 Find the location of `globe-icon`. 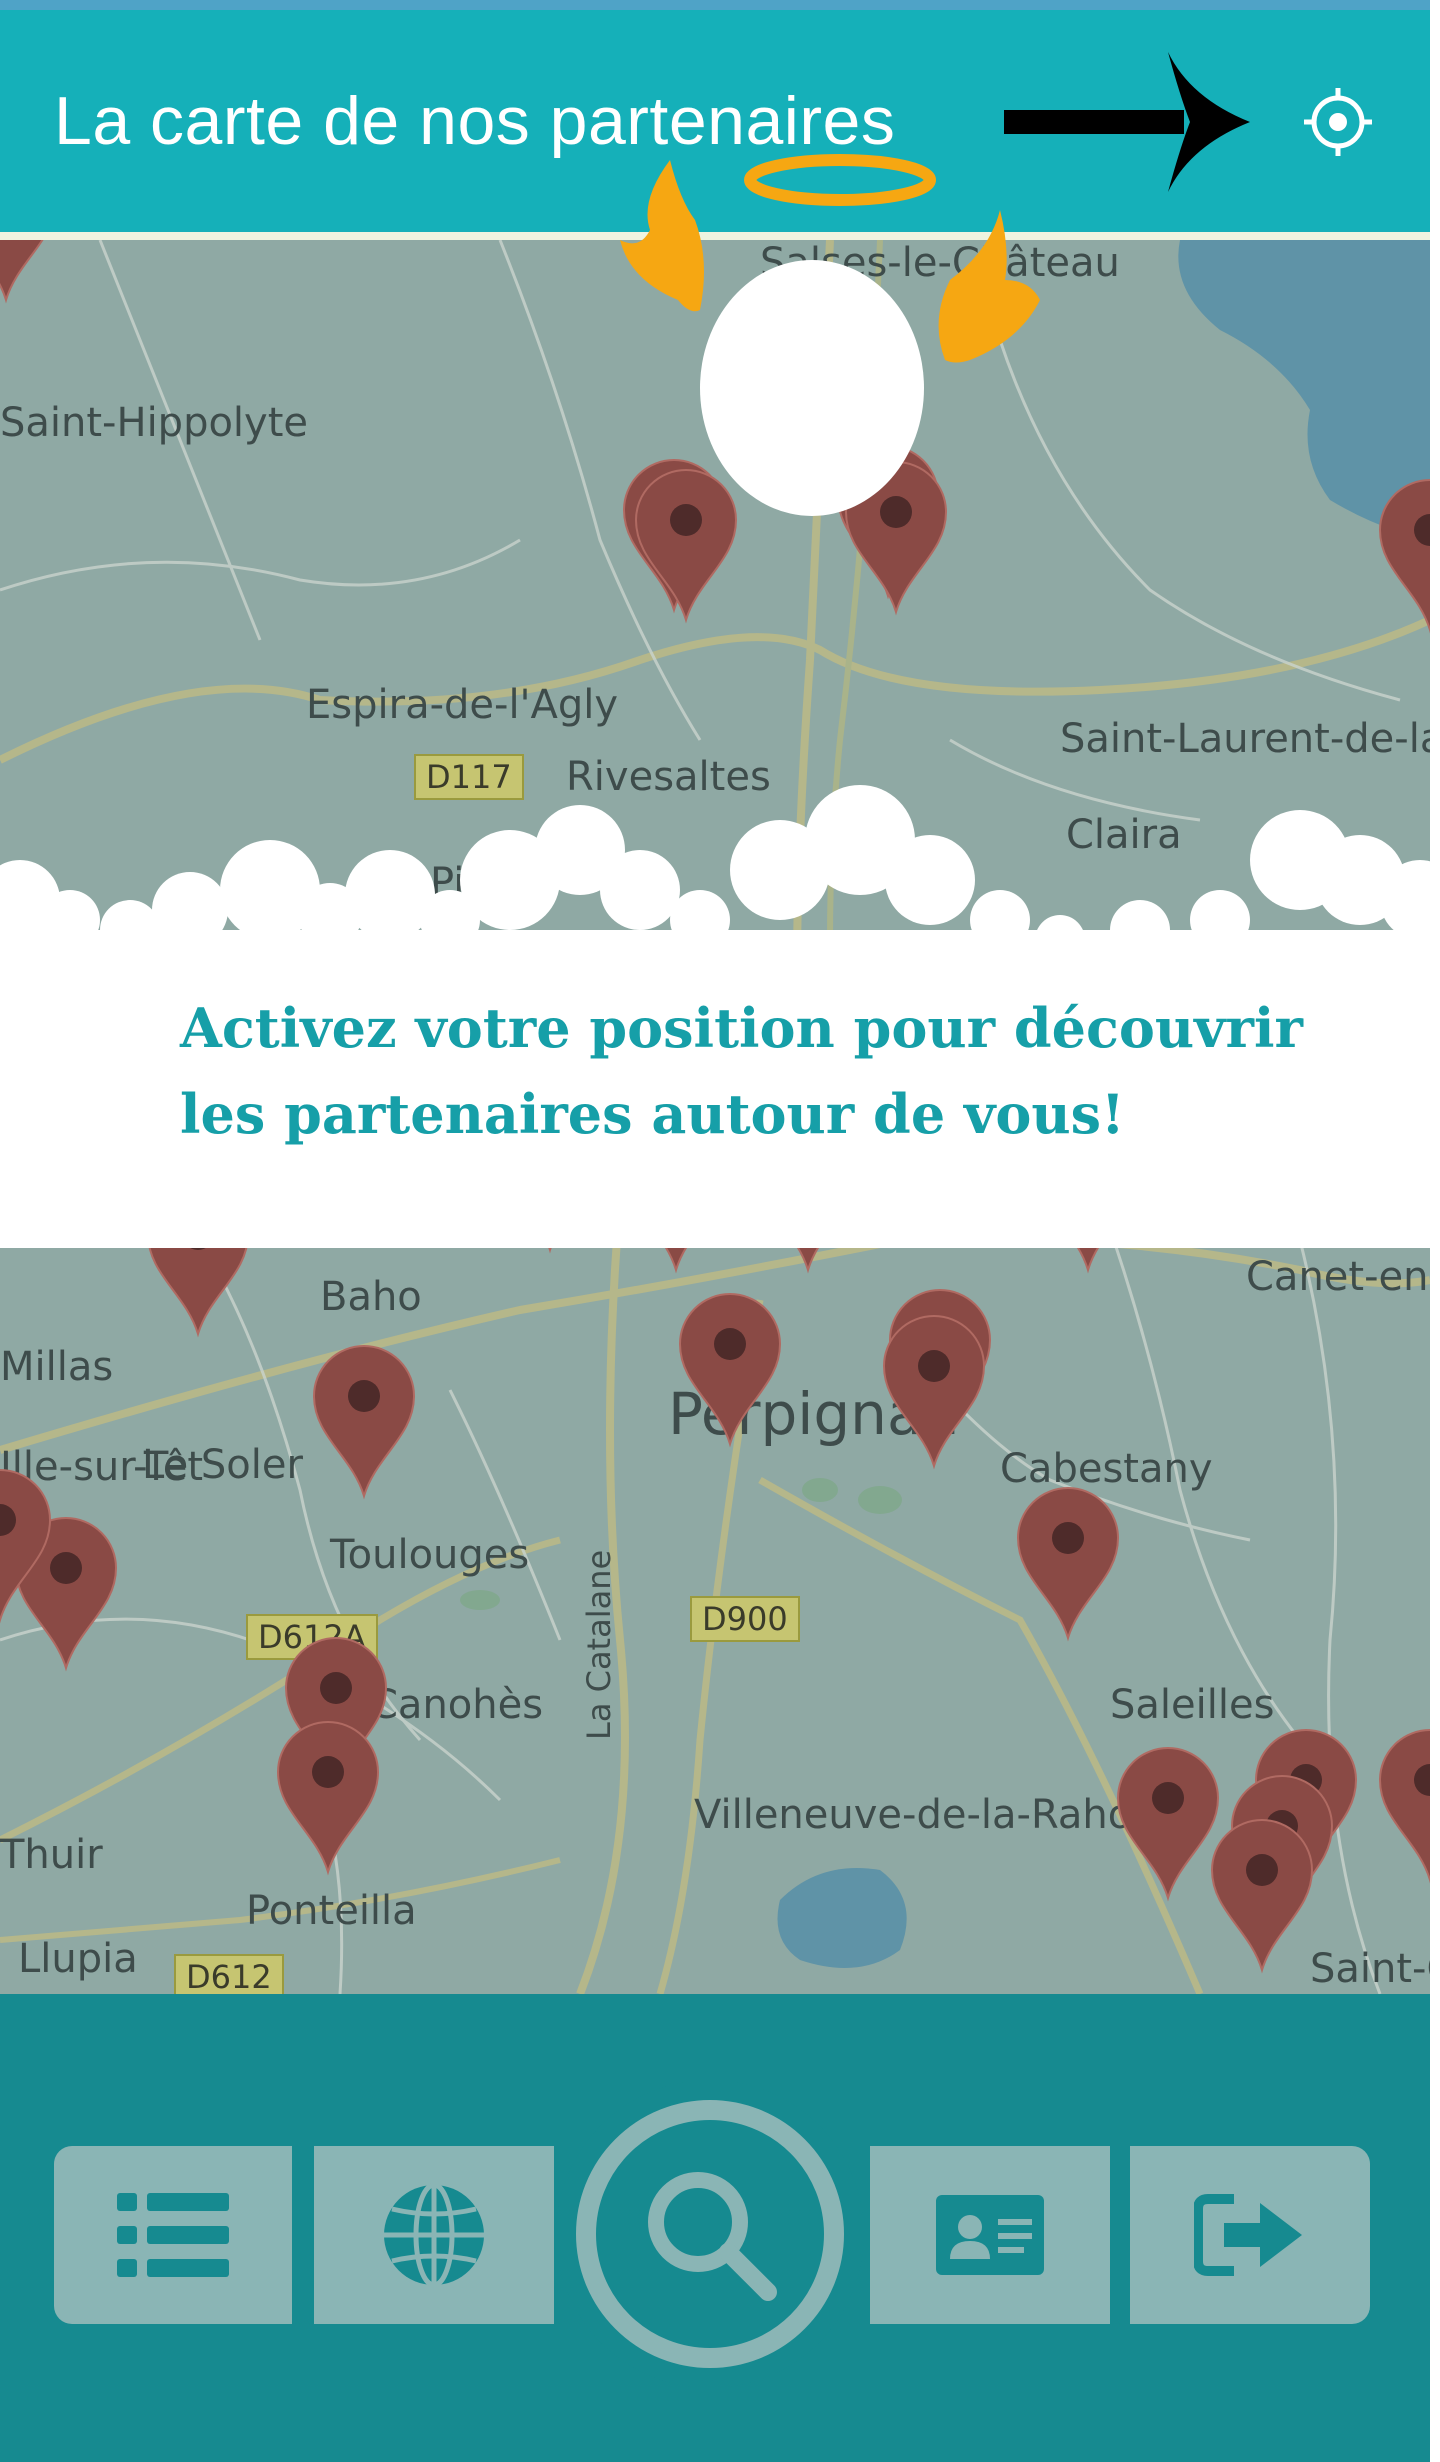

globe-icon is located at coordinates (434, 2235).